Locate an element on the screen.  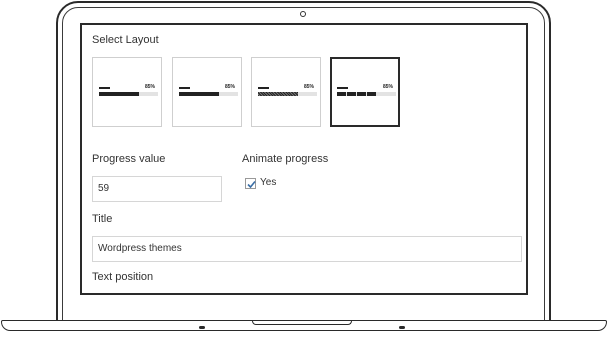
text-position-label: Text position is located at coordinates (123, 277).